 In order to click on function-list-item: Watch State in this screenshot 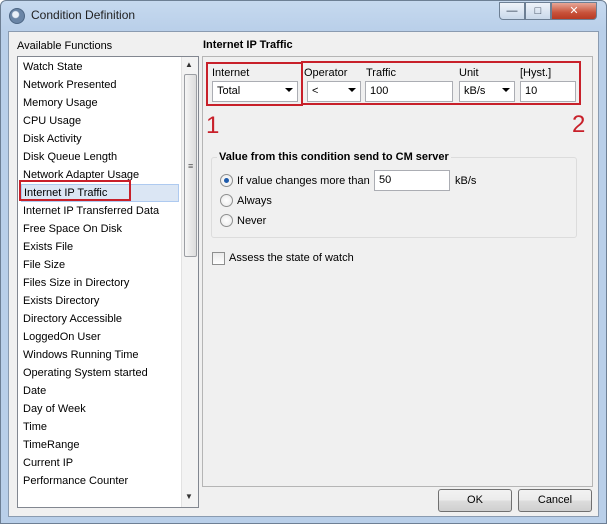, I will do `click(100, 67)`.